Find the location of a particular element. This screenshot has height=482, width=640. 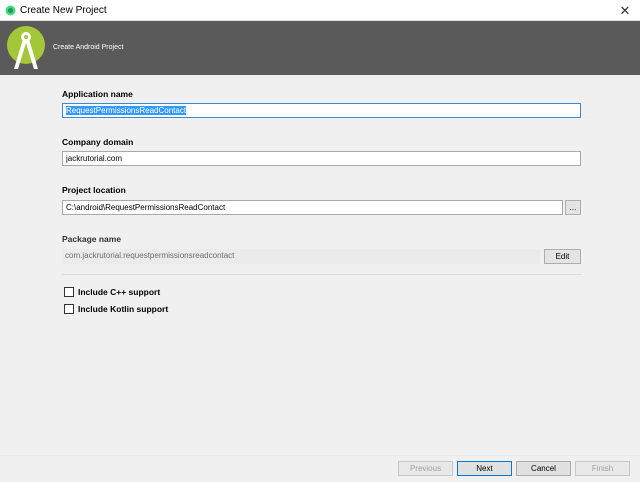

include-cpp-label: Include C++ support is located at coordinates (119, 292).